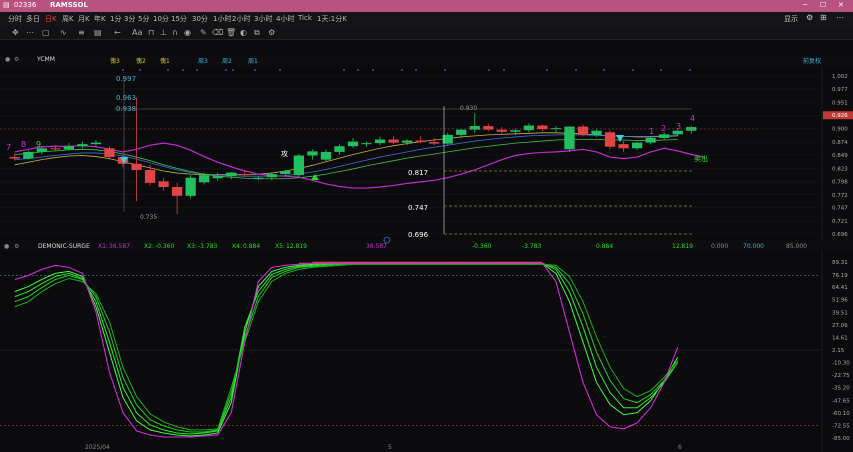 This screenshot has height=452, width=853. What do you see at coordinates (46, 32) in the screenshot?
I see `rect-tool-icon: ▢` at bounding box center [46, 32].